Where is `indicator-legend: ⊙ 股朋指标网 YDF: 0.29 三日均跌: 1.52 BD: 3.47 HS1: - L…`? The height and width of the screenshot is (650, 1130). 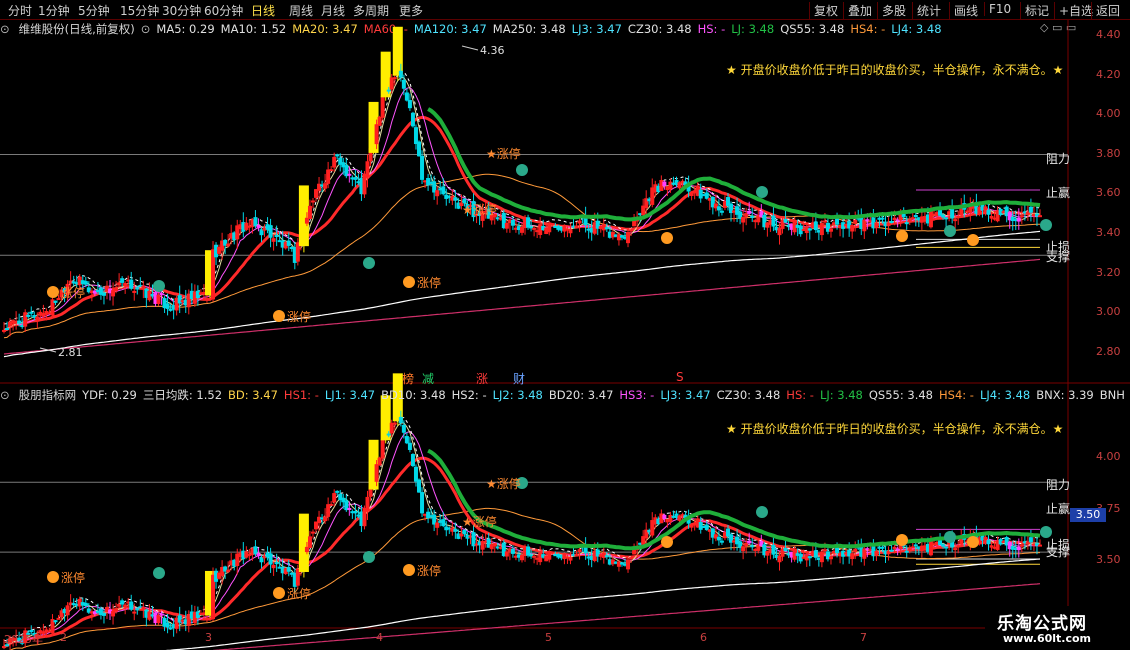 indicator-legend: ⊙ 股朋指标网 YDF: 0.29 三日均跌: 1.52 BD: 3.47 HS1: - L… is located at coordinates (565, 395).